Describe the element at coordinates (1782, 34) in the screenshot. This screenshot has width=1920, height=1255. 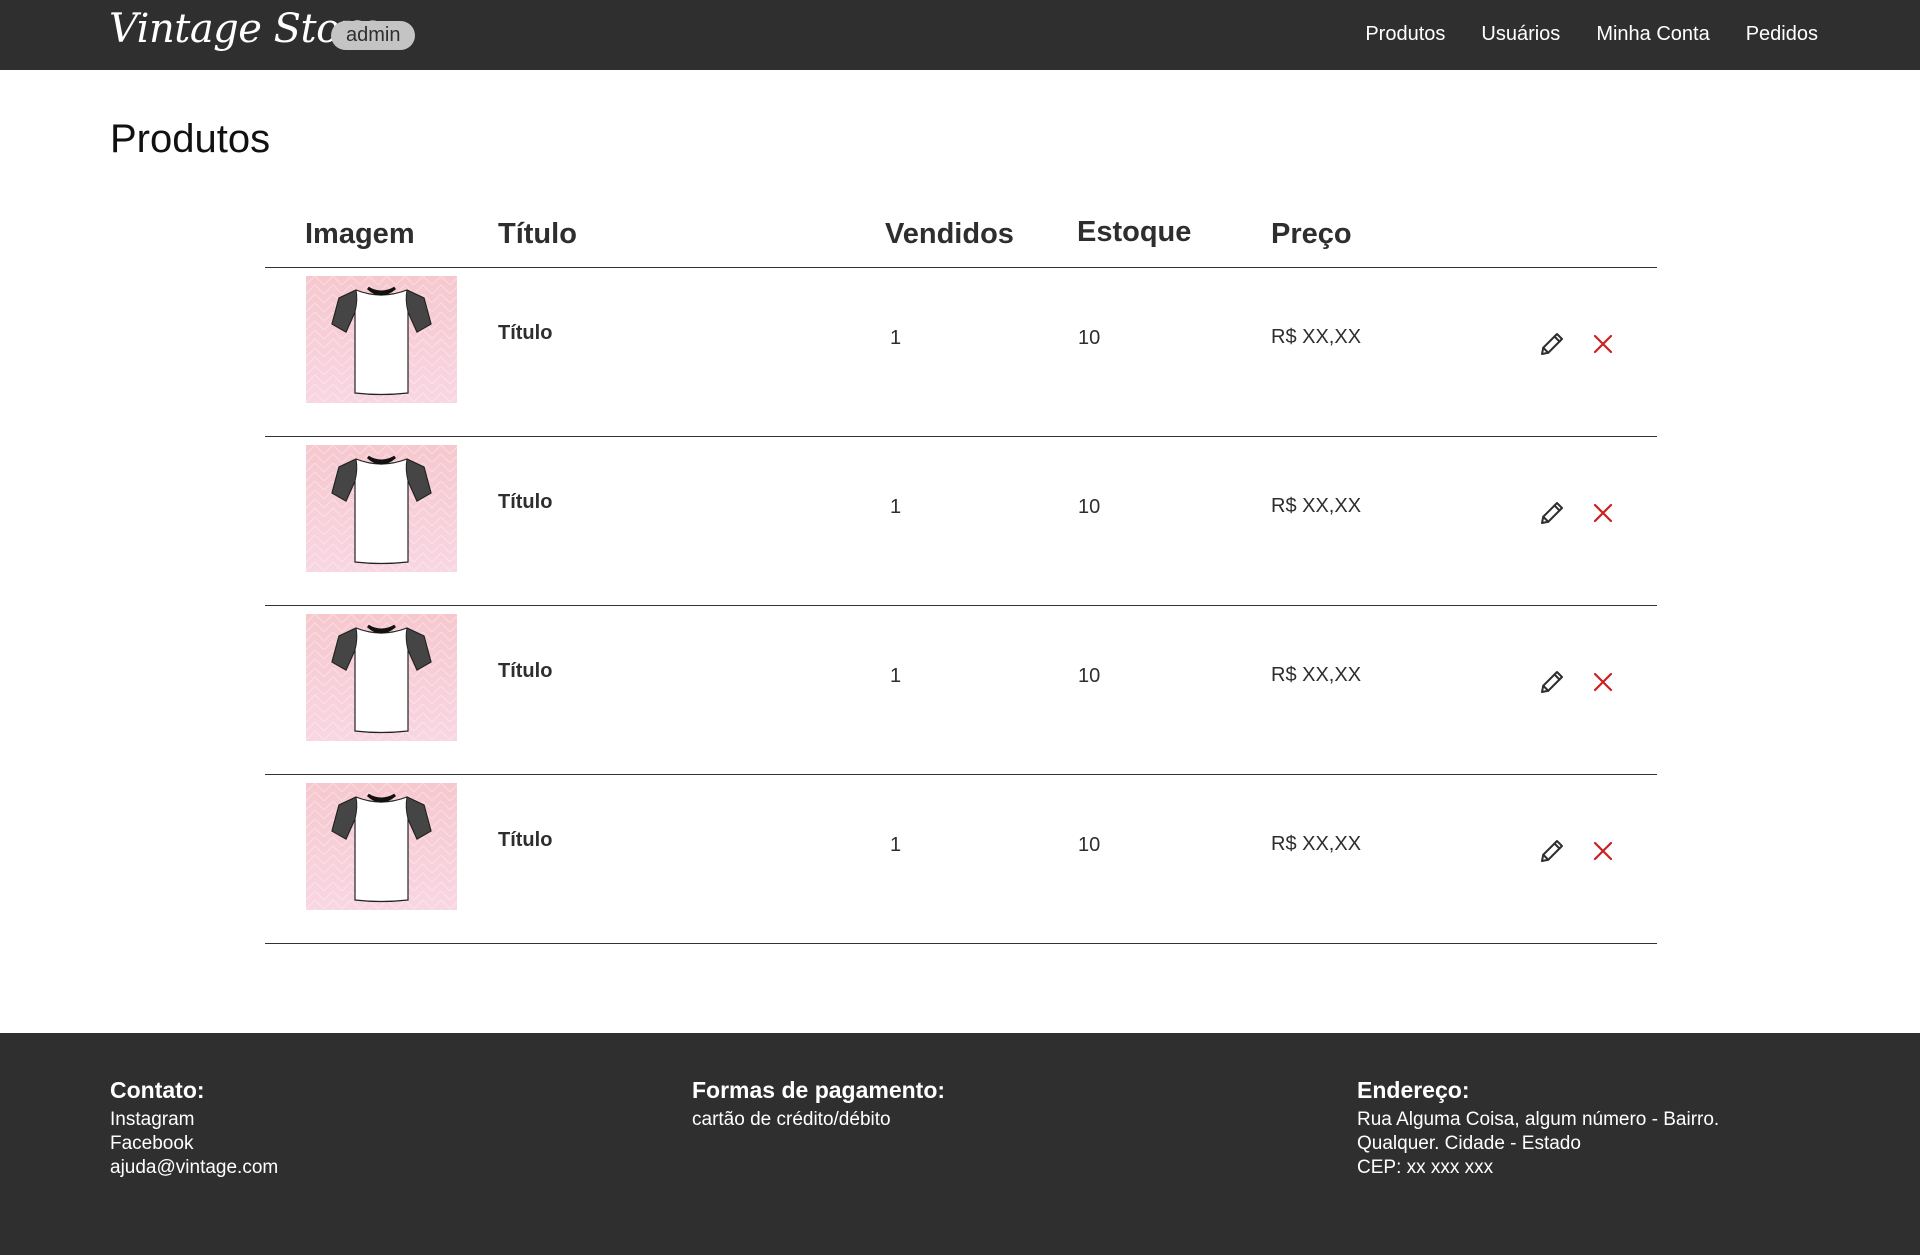
I see `nav-pedidos: Pedidos` at that location.